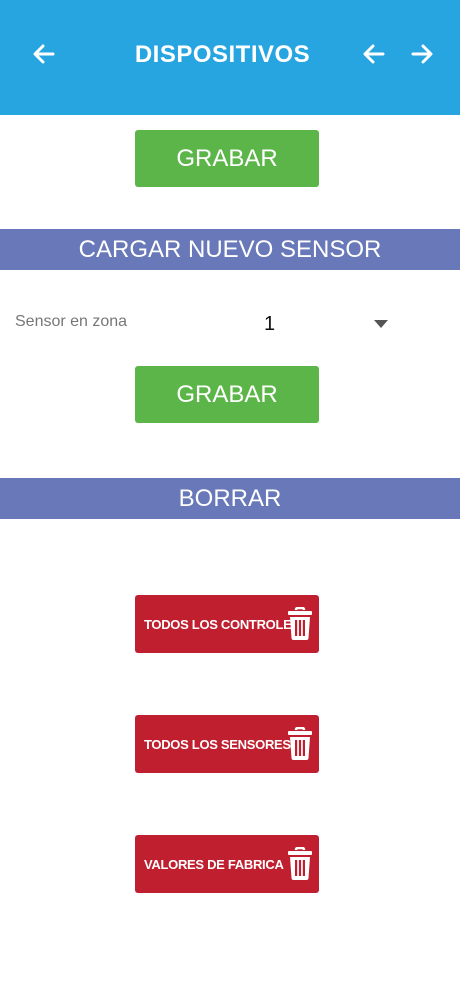 The image size is (460, 996). I want to click on delete-all-controls-button: TODOS LOS CONTROLES, so click(227, 624).